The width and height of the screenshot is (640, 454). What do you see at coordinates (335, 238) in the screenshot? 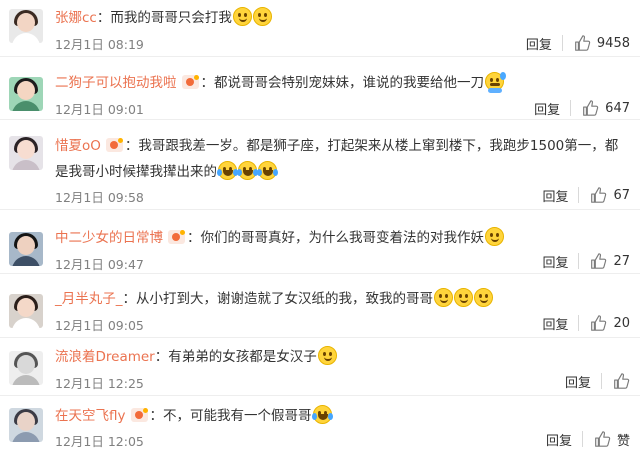
I see `comment-text: ：你们的哥哥真好，为什么我哥变着法的对我作妖` at bounding box center [335, 238].